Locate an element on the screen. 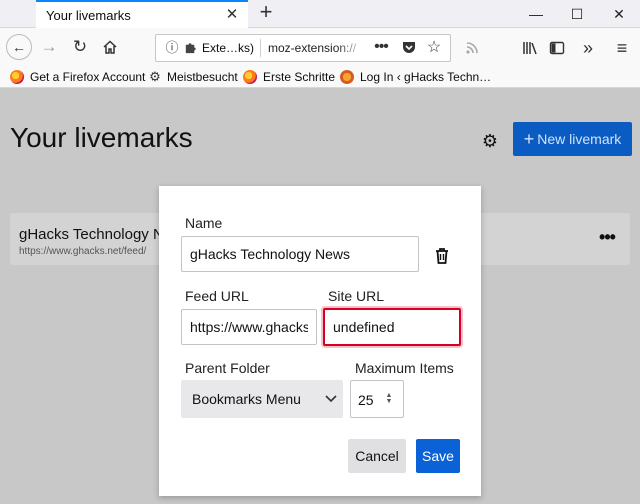 The image size is (640, 504). cancel-button: Cancel is located at coordinates (377, 456).